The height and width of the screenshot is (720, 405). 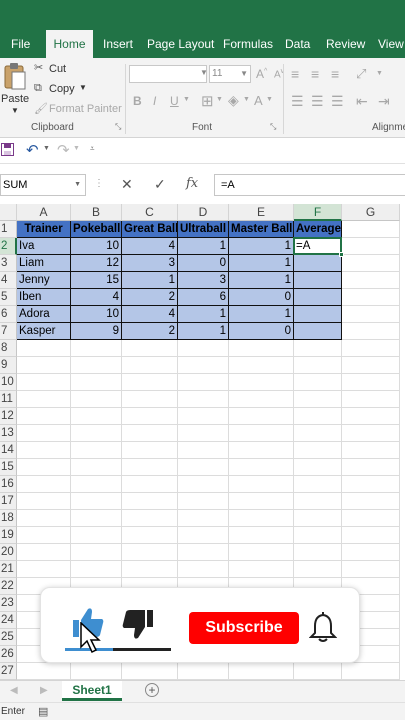 I want to click on scroll-sheets-right-icon: ▶, so click(x=44, y=690).